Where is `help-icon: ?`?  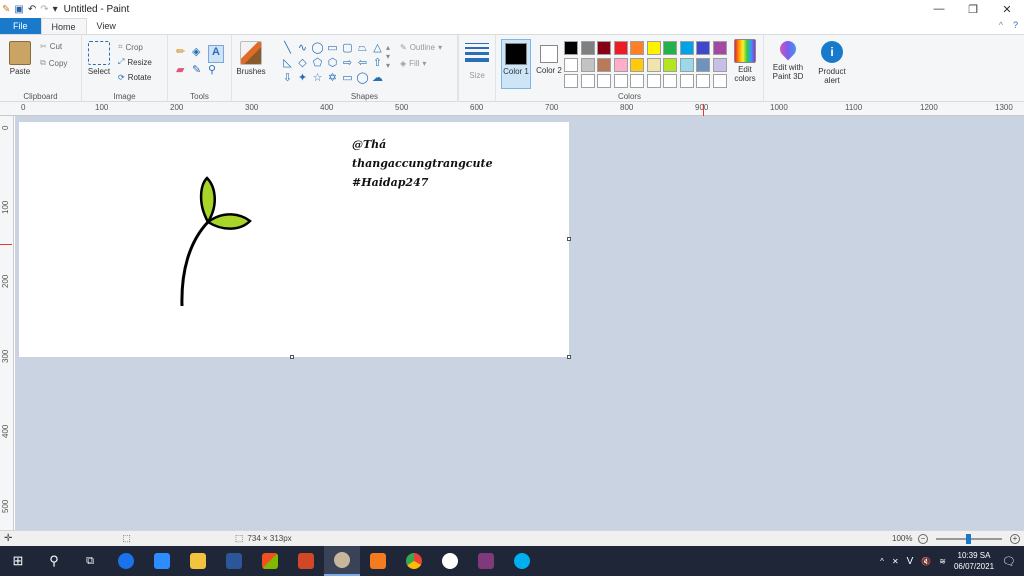
help-icon: ? is located at coordinates (1015, 25).